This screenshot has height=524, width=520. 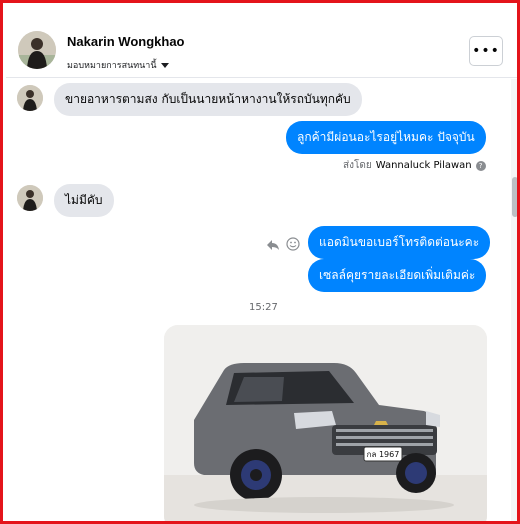 What do you see at coordinates (514, 197) in the screenshot?
I see `scroll-thumb` at bounding box center [514, 197].